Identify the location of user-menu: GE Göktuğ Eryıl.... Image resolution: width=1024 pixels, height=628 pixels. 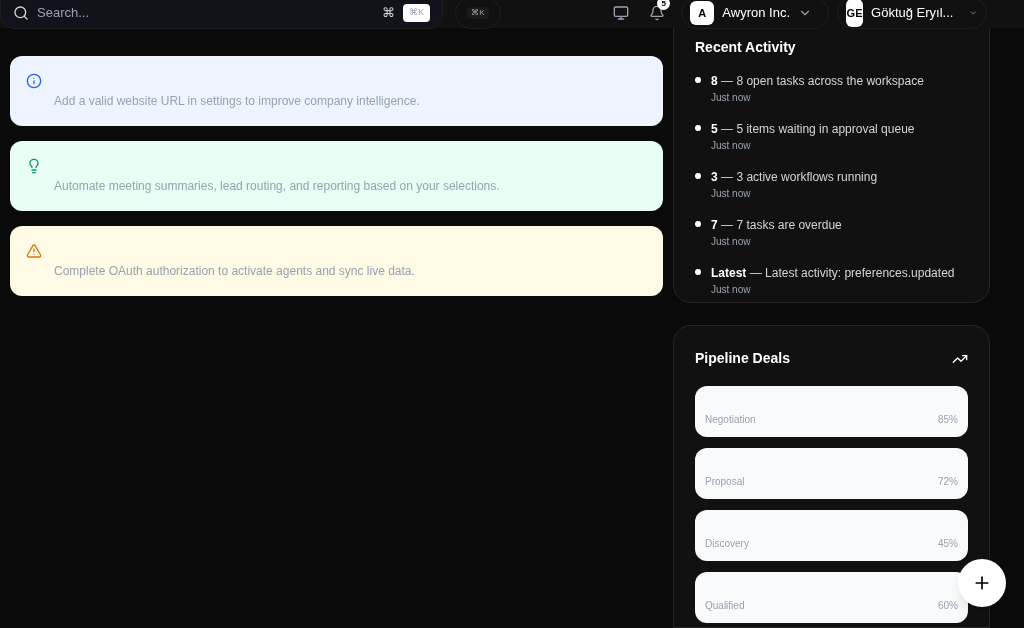
(912, 14).